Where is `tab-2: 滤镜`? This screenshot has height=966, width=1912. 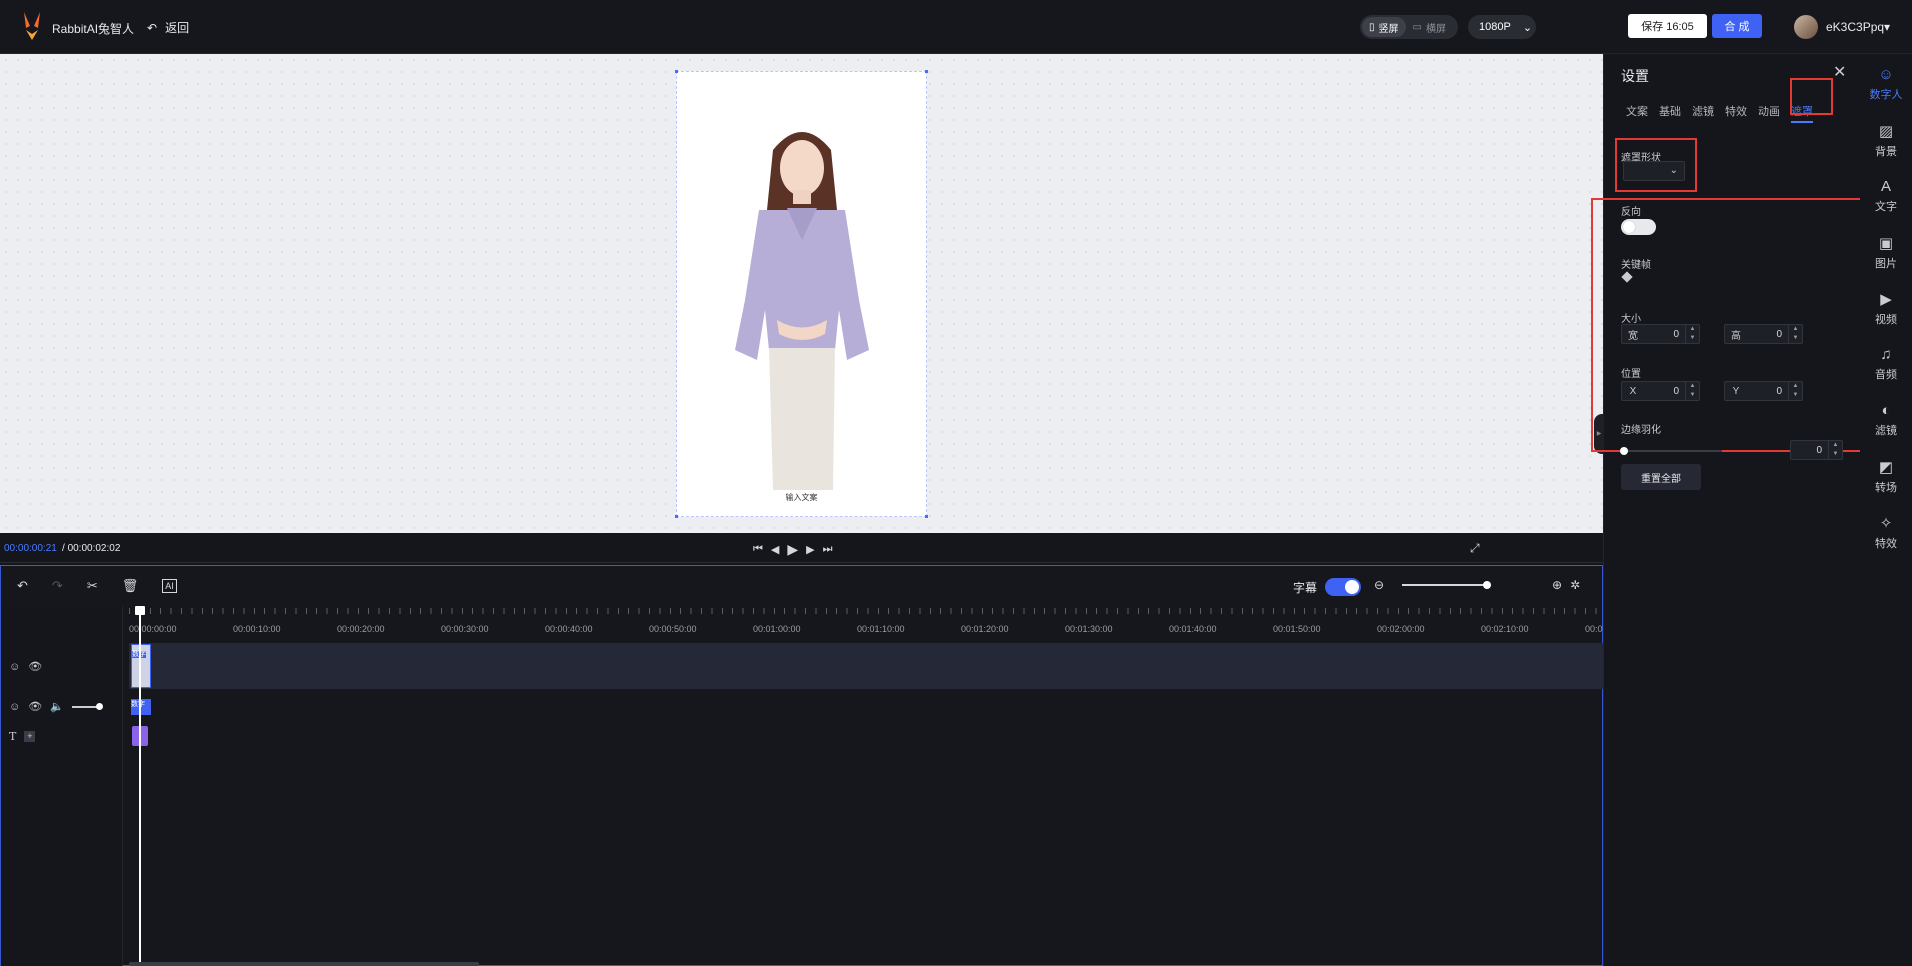 tab-2: 滤镜 is located at coordinates (1703, 113).